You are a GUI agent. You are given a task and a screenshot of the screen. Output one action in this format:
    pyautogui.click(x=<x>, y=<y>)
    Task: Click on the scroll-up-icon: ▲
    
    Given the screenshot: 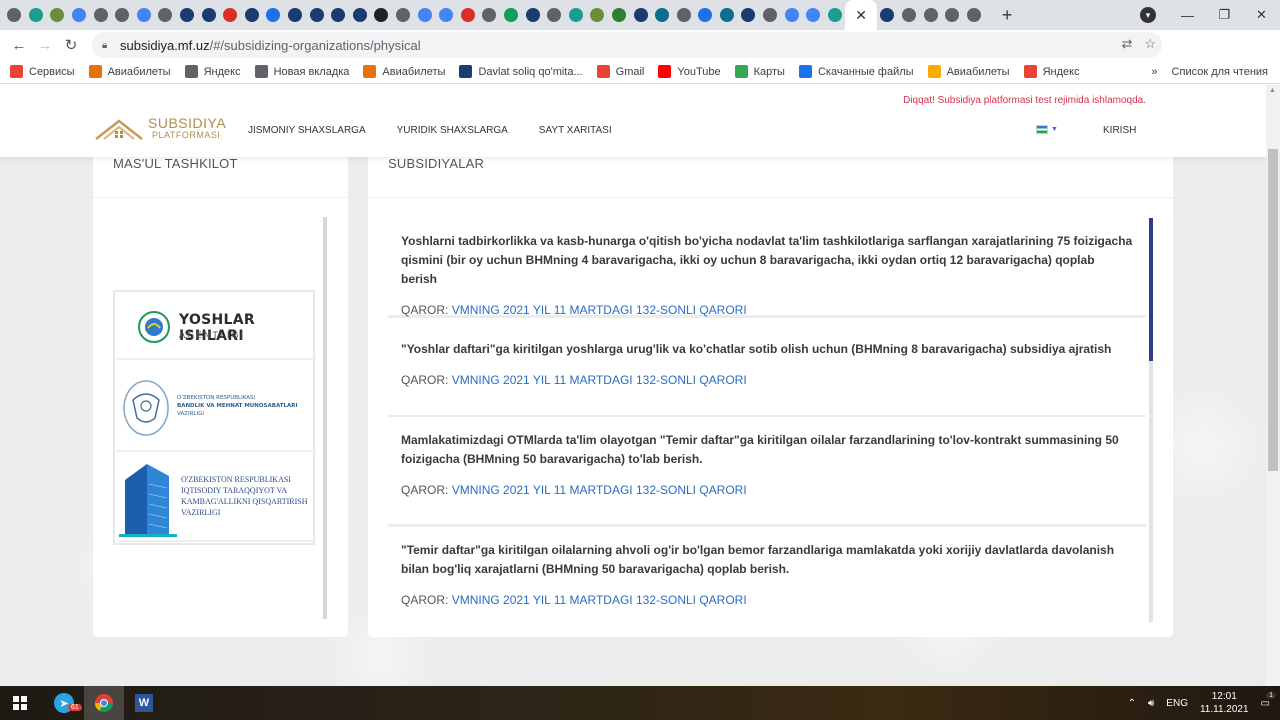 What is the action you would take?
    pyautogui.click(x=1272, y=90)
    